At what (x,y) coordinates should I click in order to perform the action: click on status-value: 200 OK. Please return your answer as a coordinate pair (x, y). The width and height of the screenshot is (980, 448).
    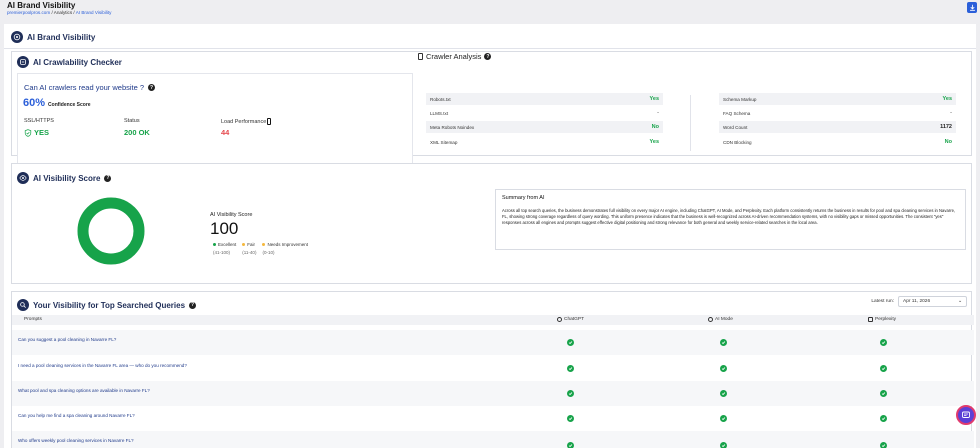
    Looking at the image, I should click on (137, 132).